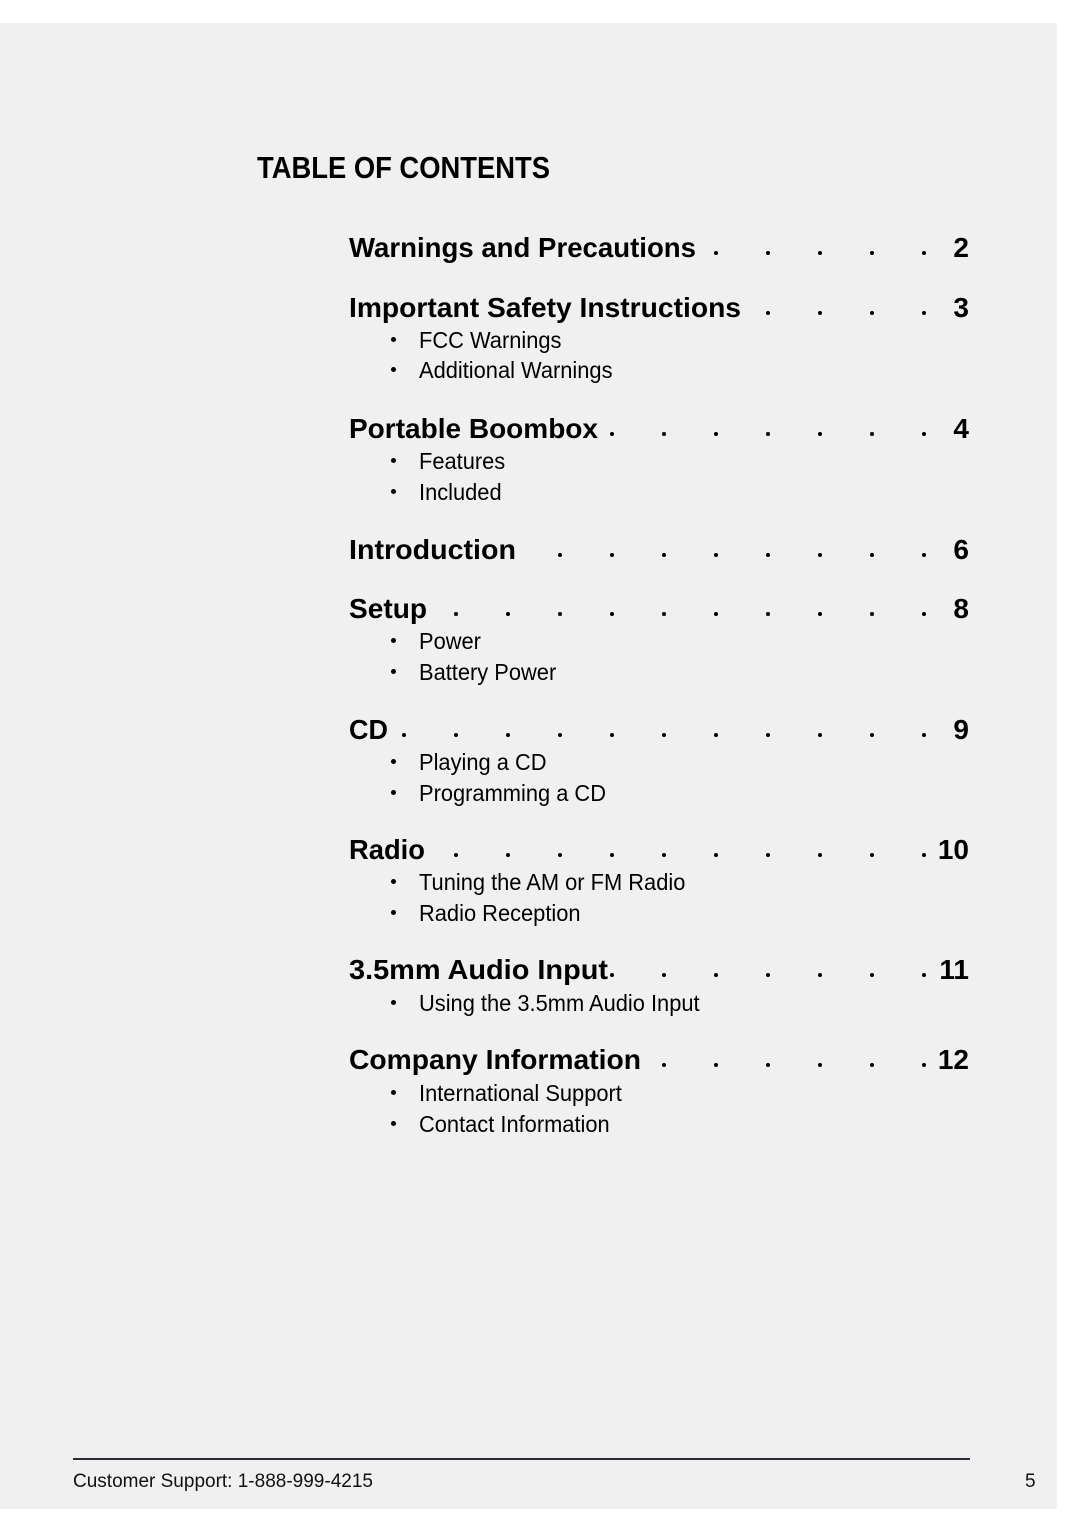  What do you see at coordinates (495, 1060) in the screenshot?
I see `toc-entry-title: Company Information` at bounding box center [495, 1060].